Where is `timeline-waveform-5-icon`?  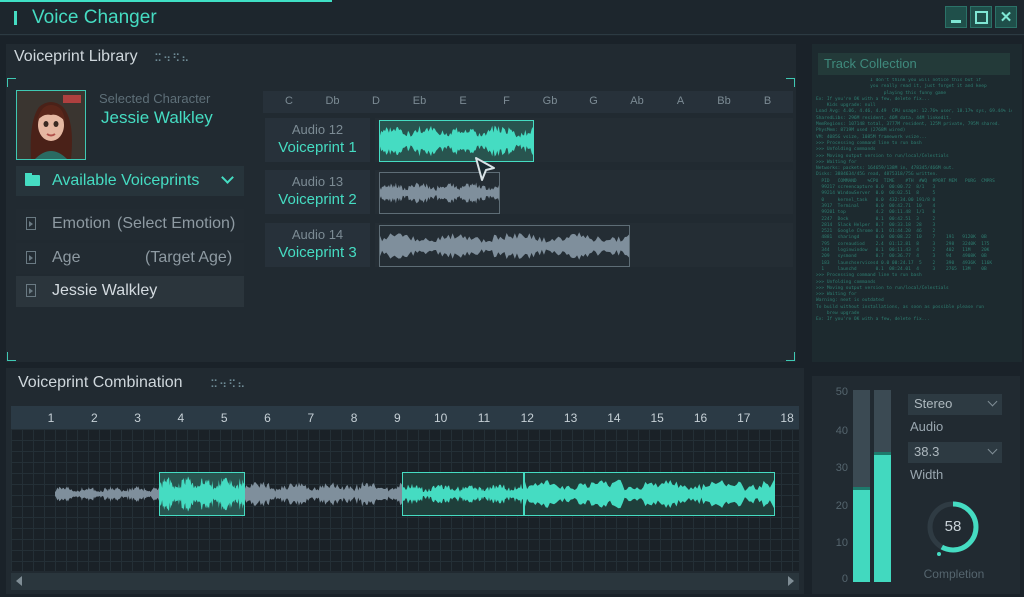 timeline-waveform-5-icon is located at coordinates (649, 494).